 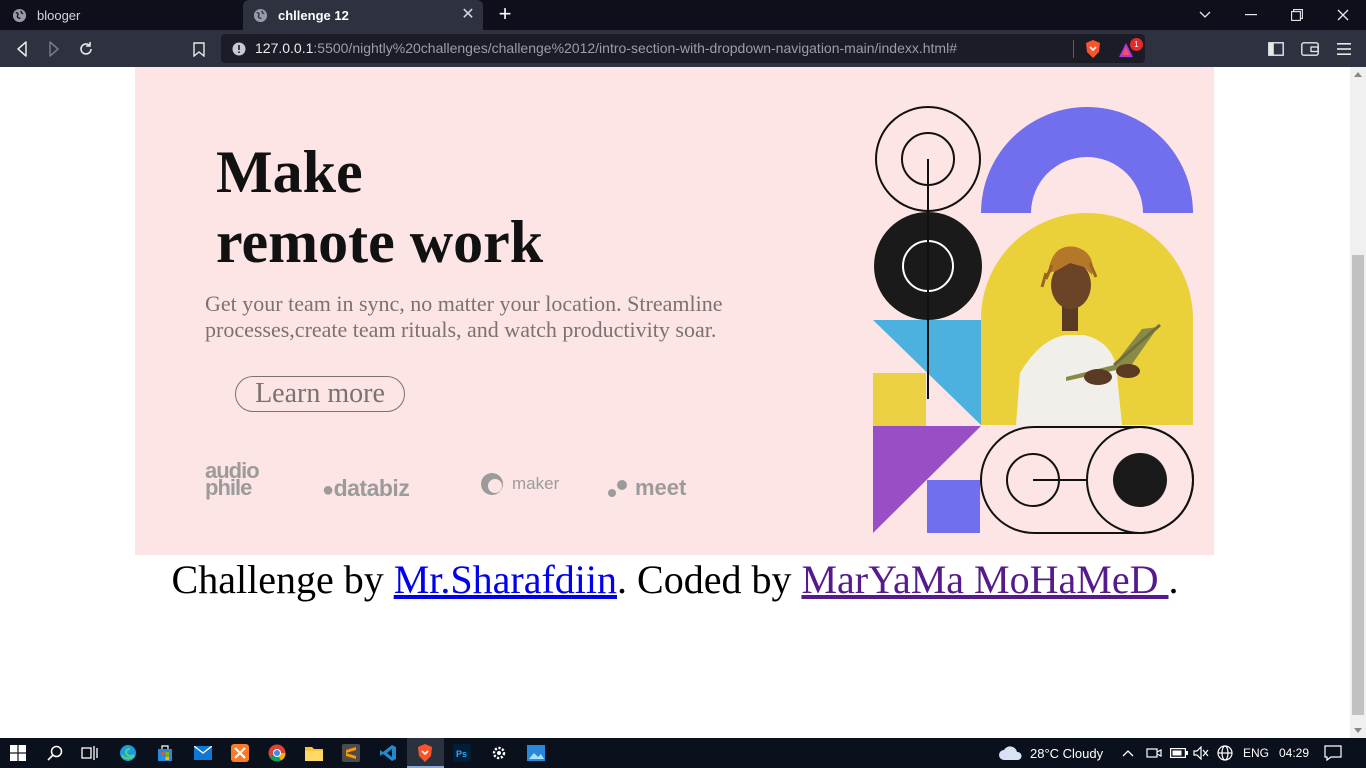 What do you see at coordinates (199, 49) in the screenshot?
I see `bookmark-icon` at bounding box center [199, 49].